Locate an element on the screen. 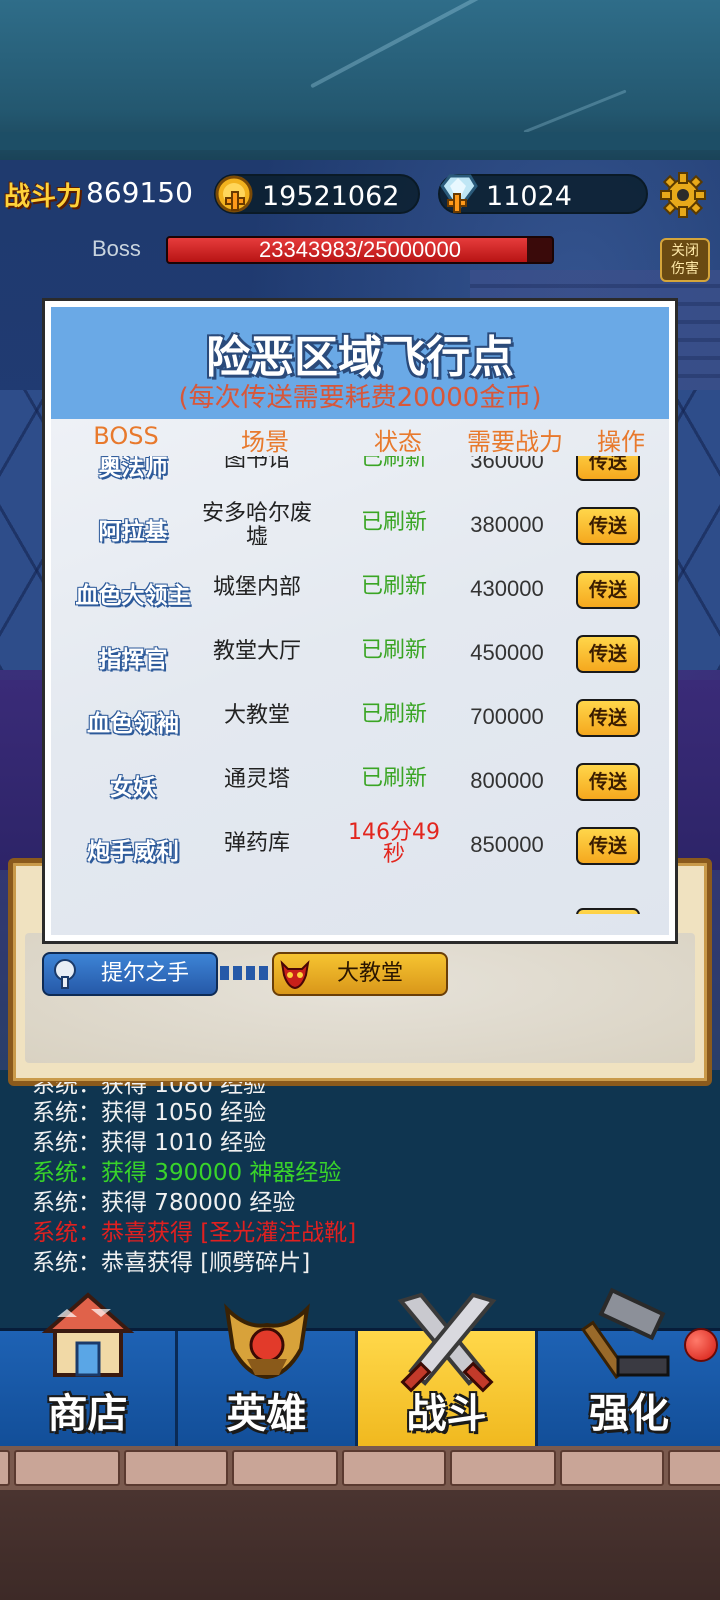 This screenshot has width=720, height=1600. boss-hp-text: 23343983/25000000 is located at coordinates (360, 249).